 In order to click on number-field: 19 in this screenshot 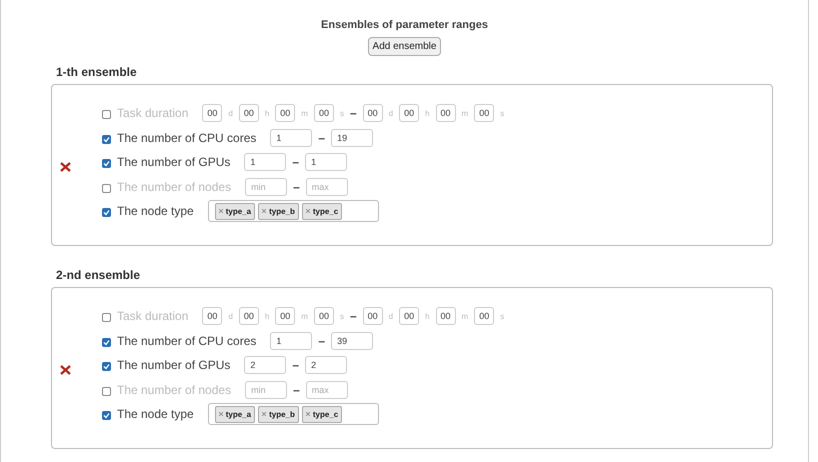, I will do `click(352, 137)`.